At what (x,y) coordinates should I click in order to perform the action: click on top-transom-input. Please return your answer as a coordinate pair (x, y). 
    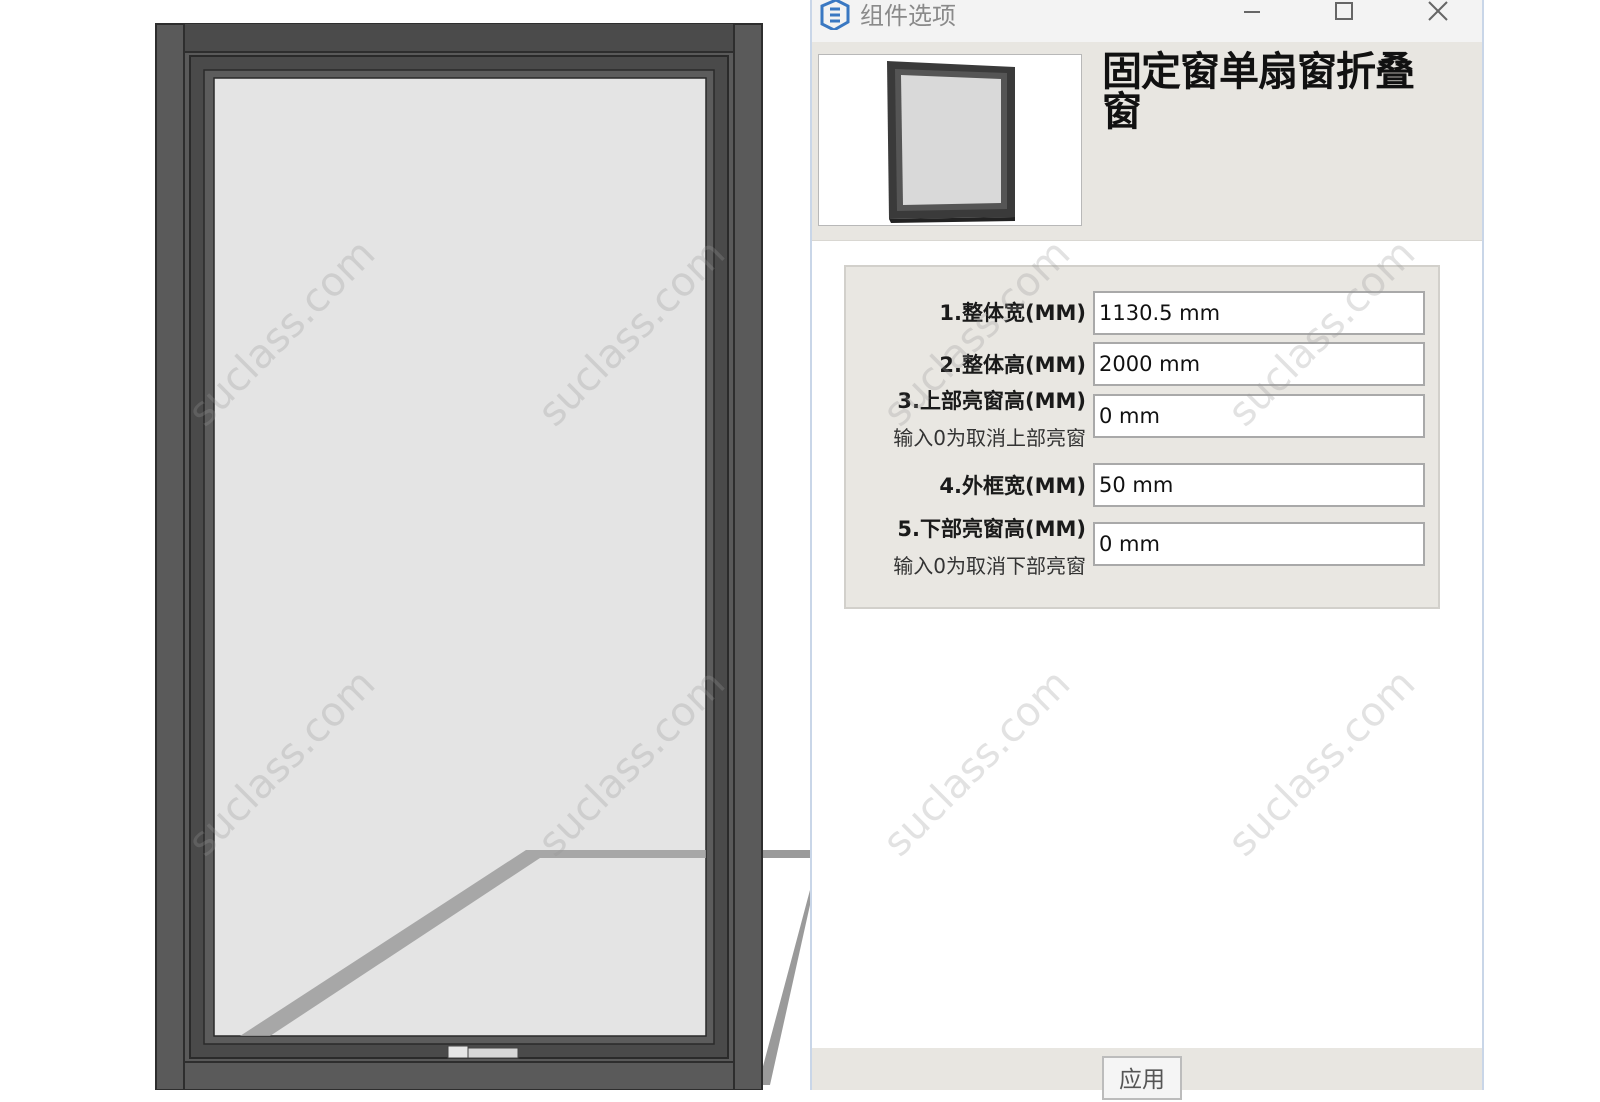
    Looking at the image, I should click on (1259, 416).